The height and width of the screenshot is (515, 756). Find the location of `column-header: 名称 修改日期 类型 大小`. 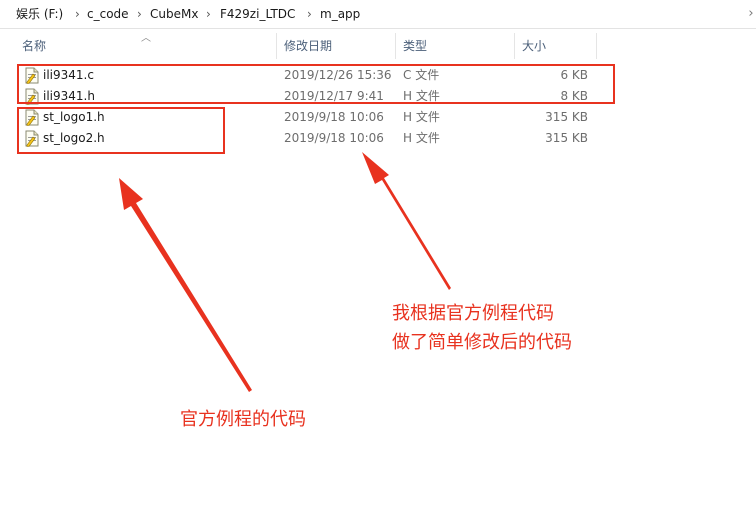

column-header: 名称 修改日期 类型 大小 is located at coordinates (300, 46).